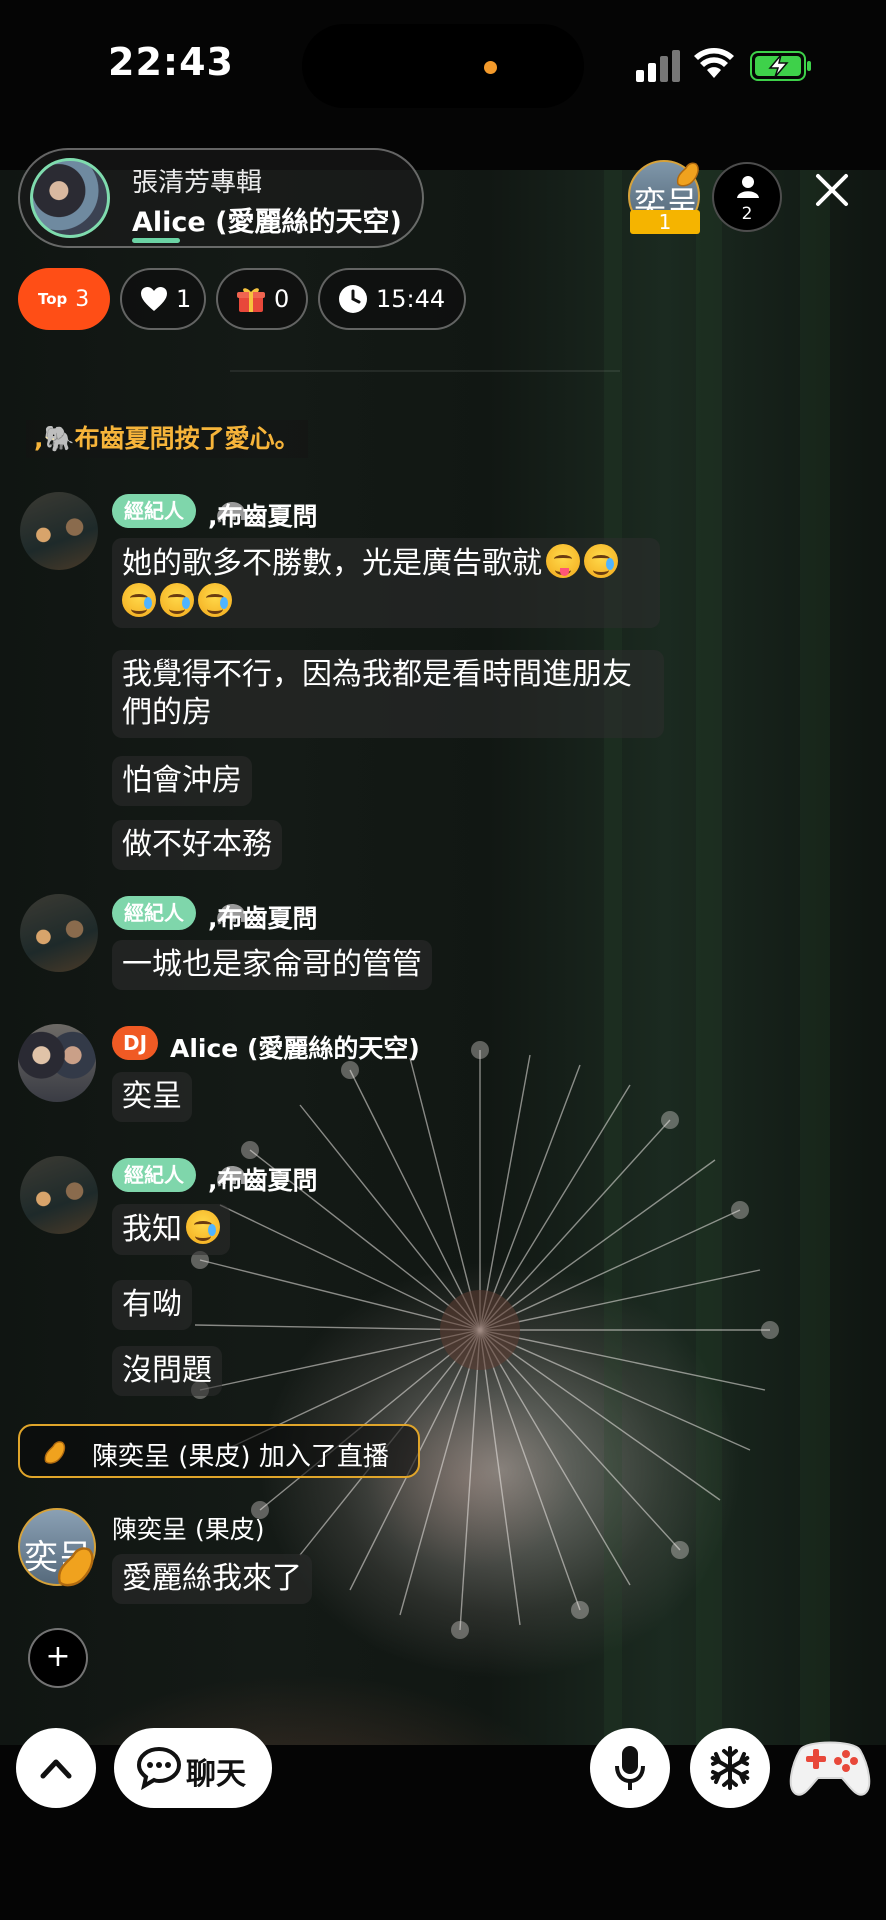  What do you see at coordinates (267, 222) in the screenshot?
I see `host-name: Alice (愛麗絲的天空)` at bounding box center [267, 222].